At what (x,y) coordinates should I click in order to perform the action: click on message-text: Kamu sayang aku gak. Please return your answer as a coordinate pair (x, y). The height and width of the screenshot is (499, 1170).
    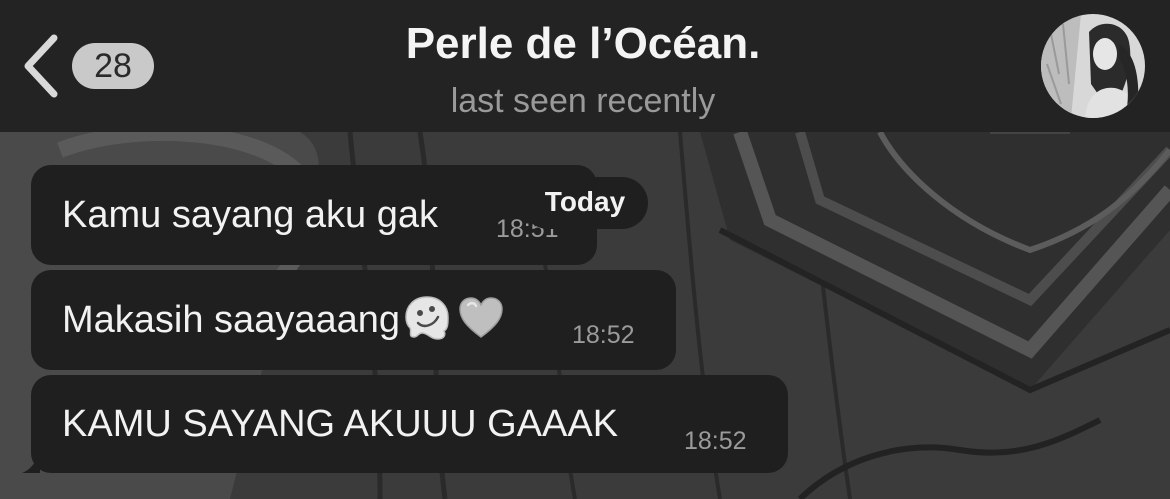
    Looking at the image, I should click on (250, 215).